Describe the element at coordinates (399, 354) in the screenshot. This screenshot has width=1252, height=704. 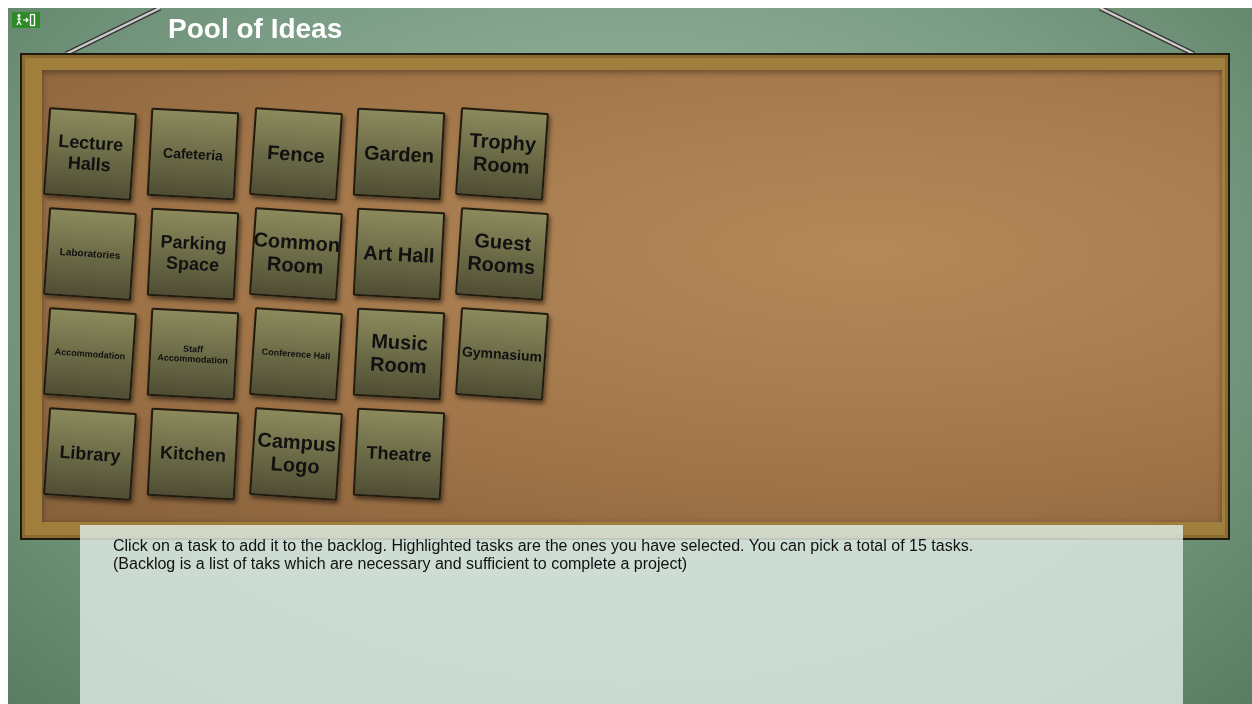
I see `task-card: Music Room` at that location.